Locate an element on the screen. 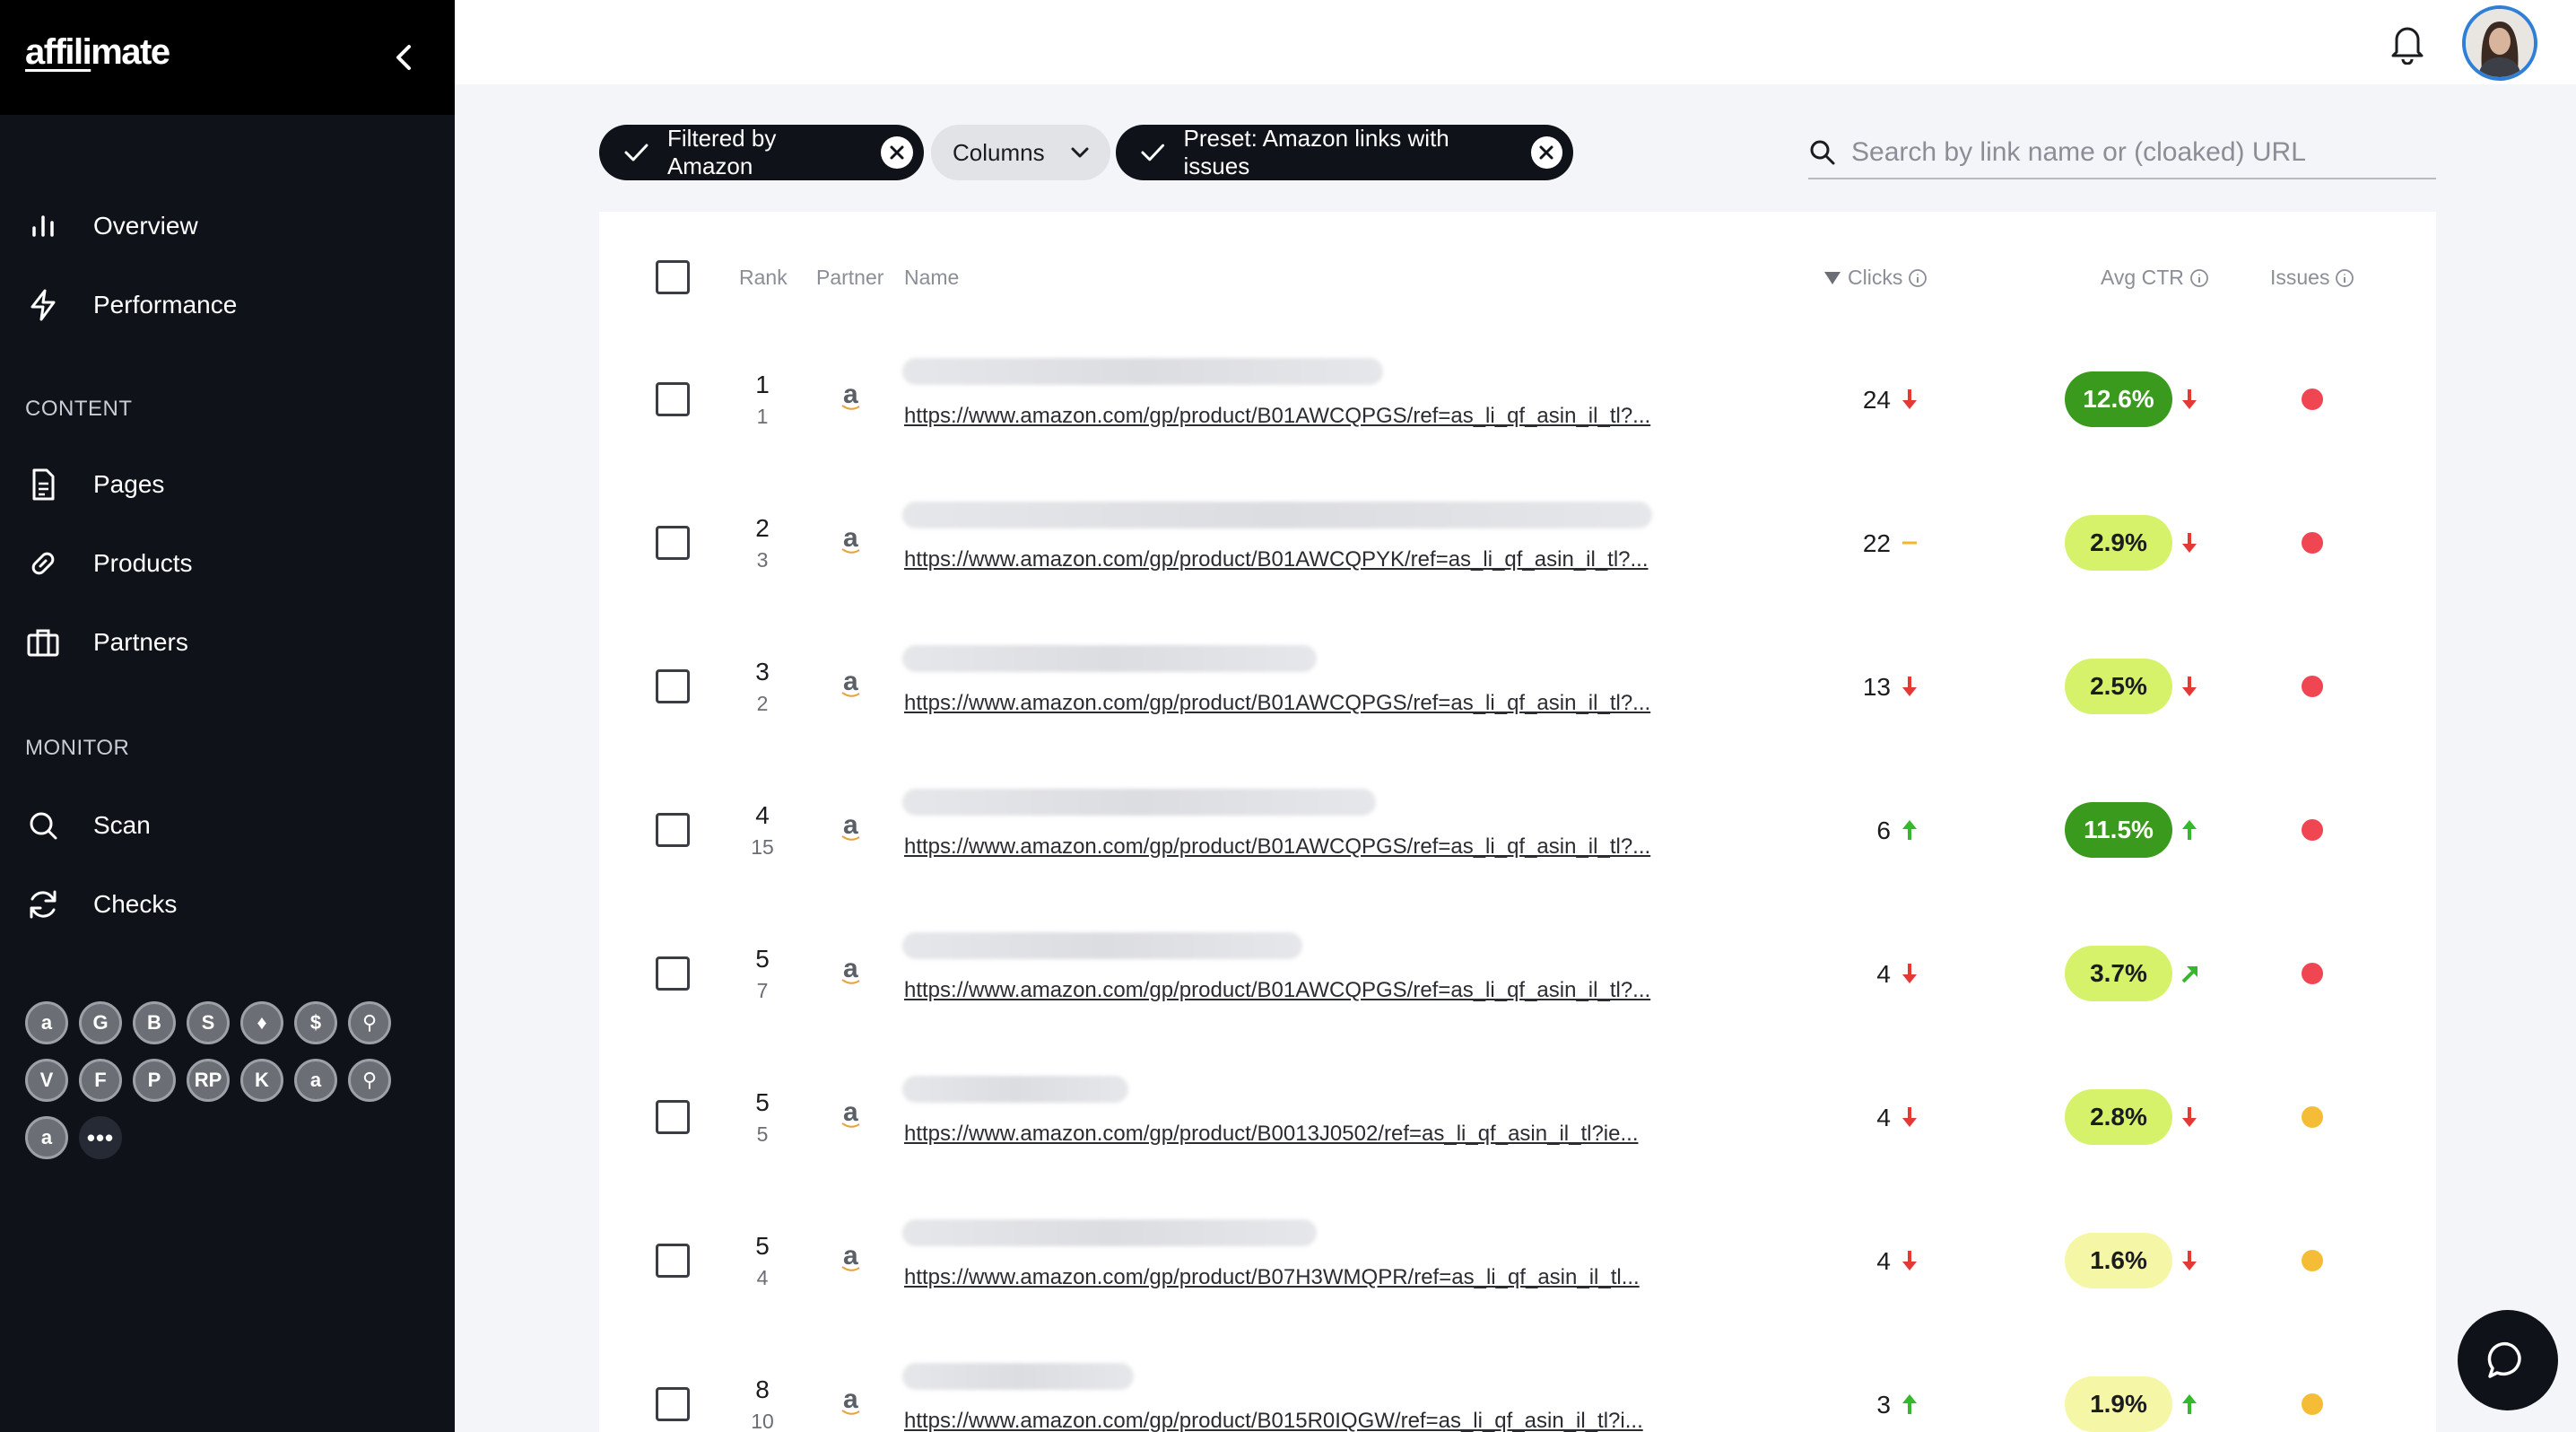  header-ctr: Avg CTR is located at coordinates (2155, 278).